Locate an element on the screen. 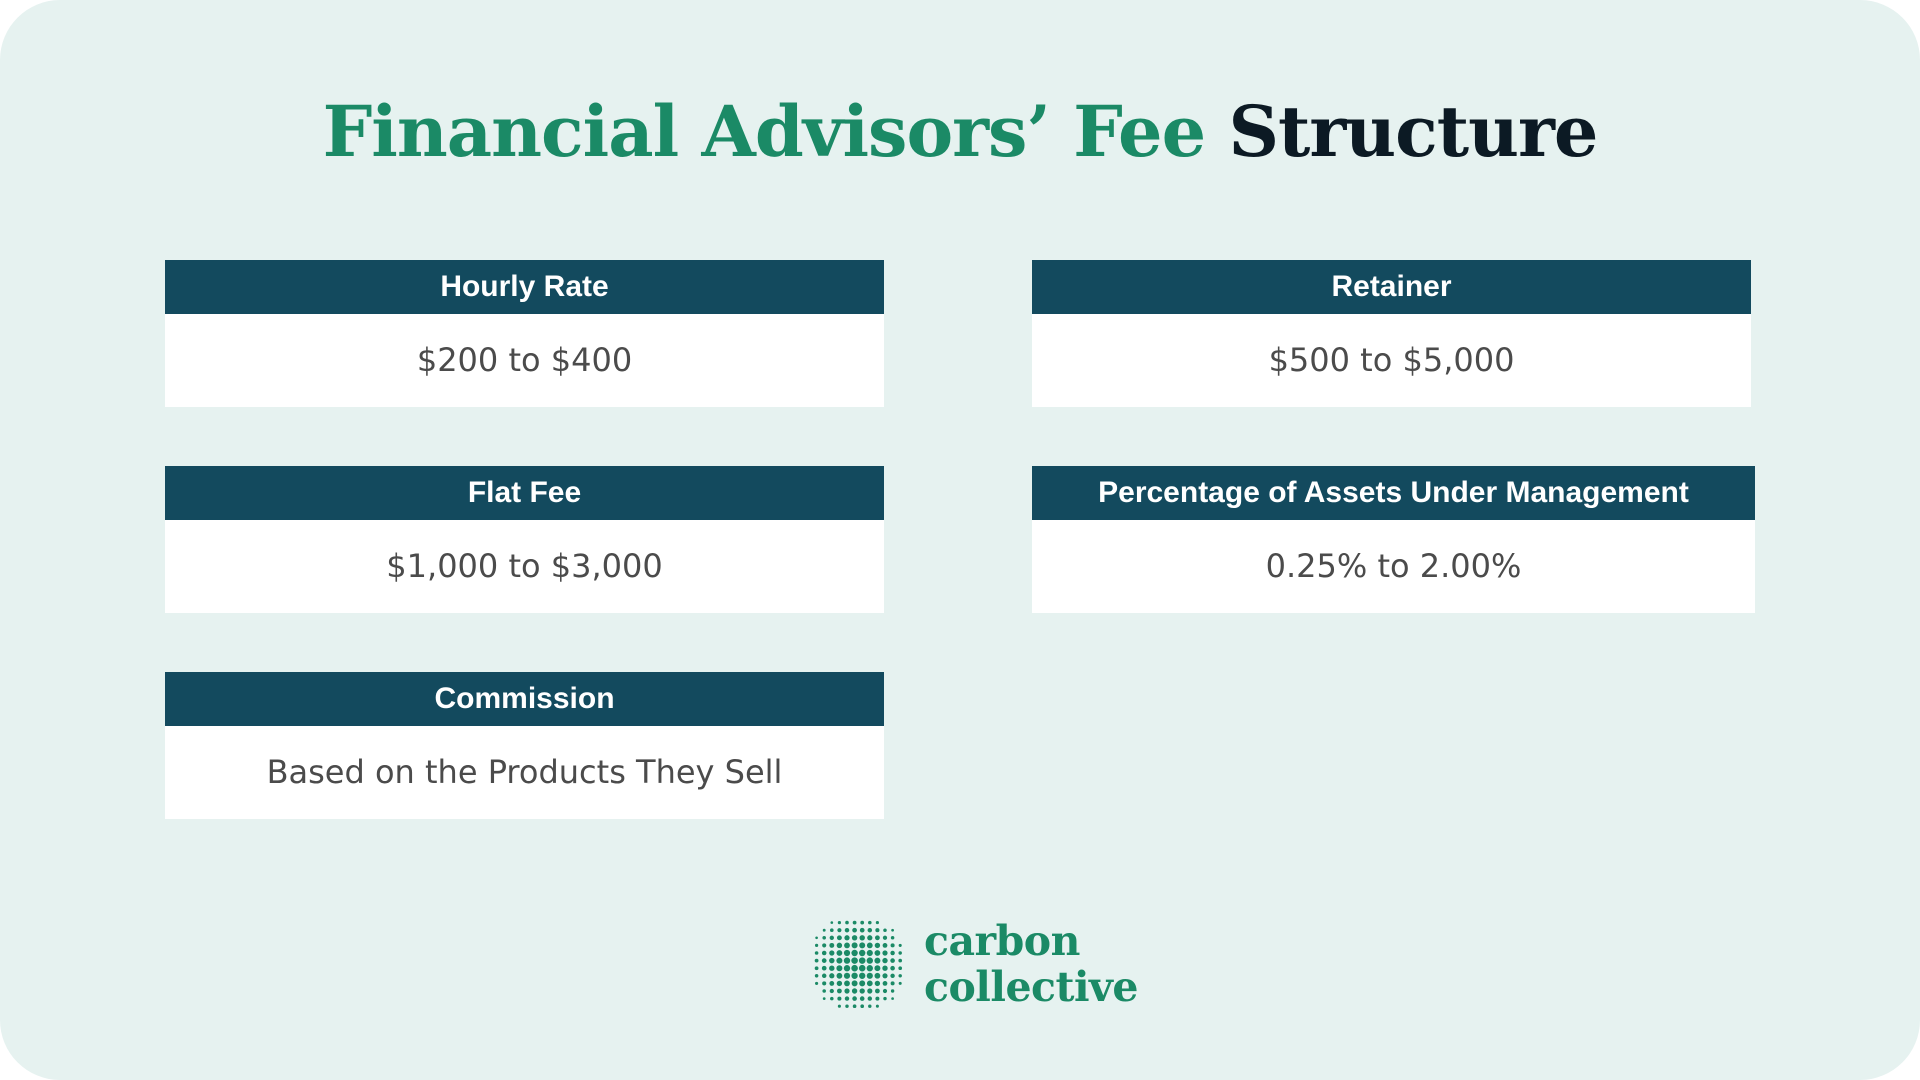 This screenshot has height=1080, width=1920. fee-card-value: $200 to $400 is located at coordinates (524, 360).